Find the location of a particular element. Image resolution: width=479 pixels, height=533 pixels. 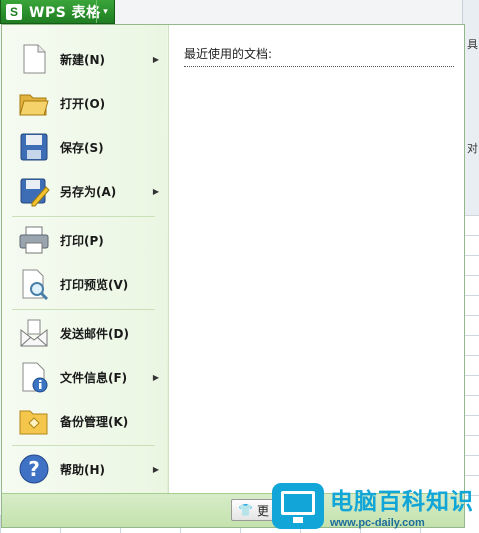

printer-icon is located at coordinates (34, 240).